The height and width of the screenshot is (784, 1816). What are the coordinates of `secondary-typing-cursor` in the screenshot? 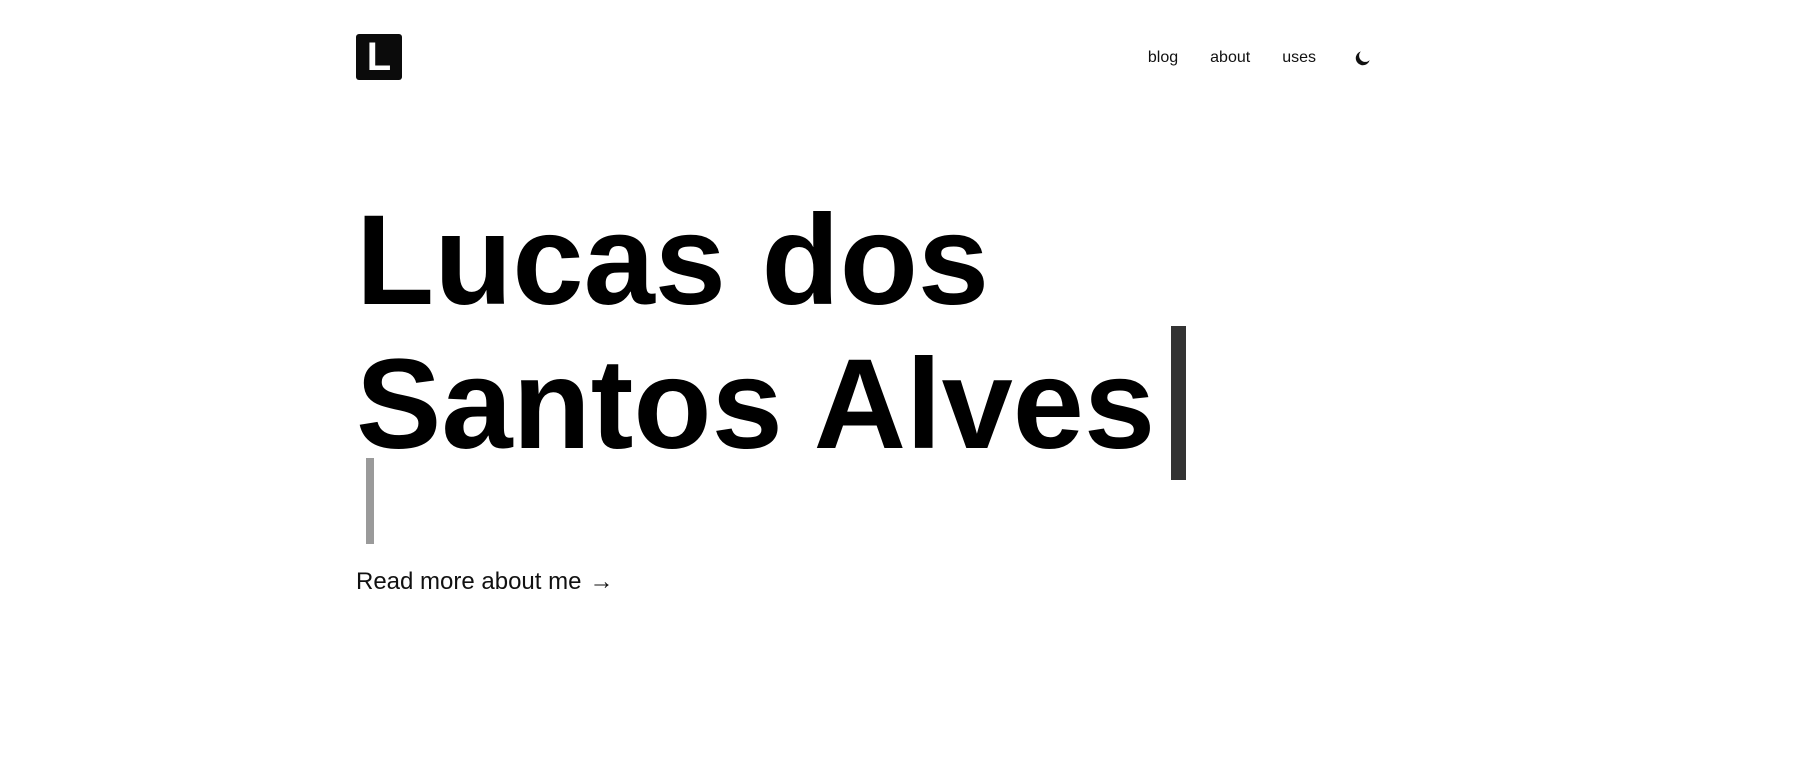 It's located at (370, 501).